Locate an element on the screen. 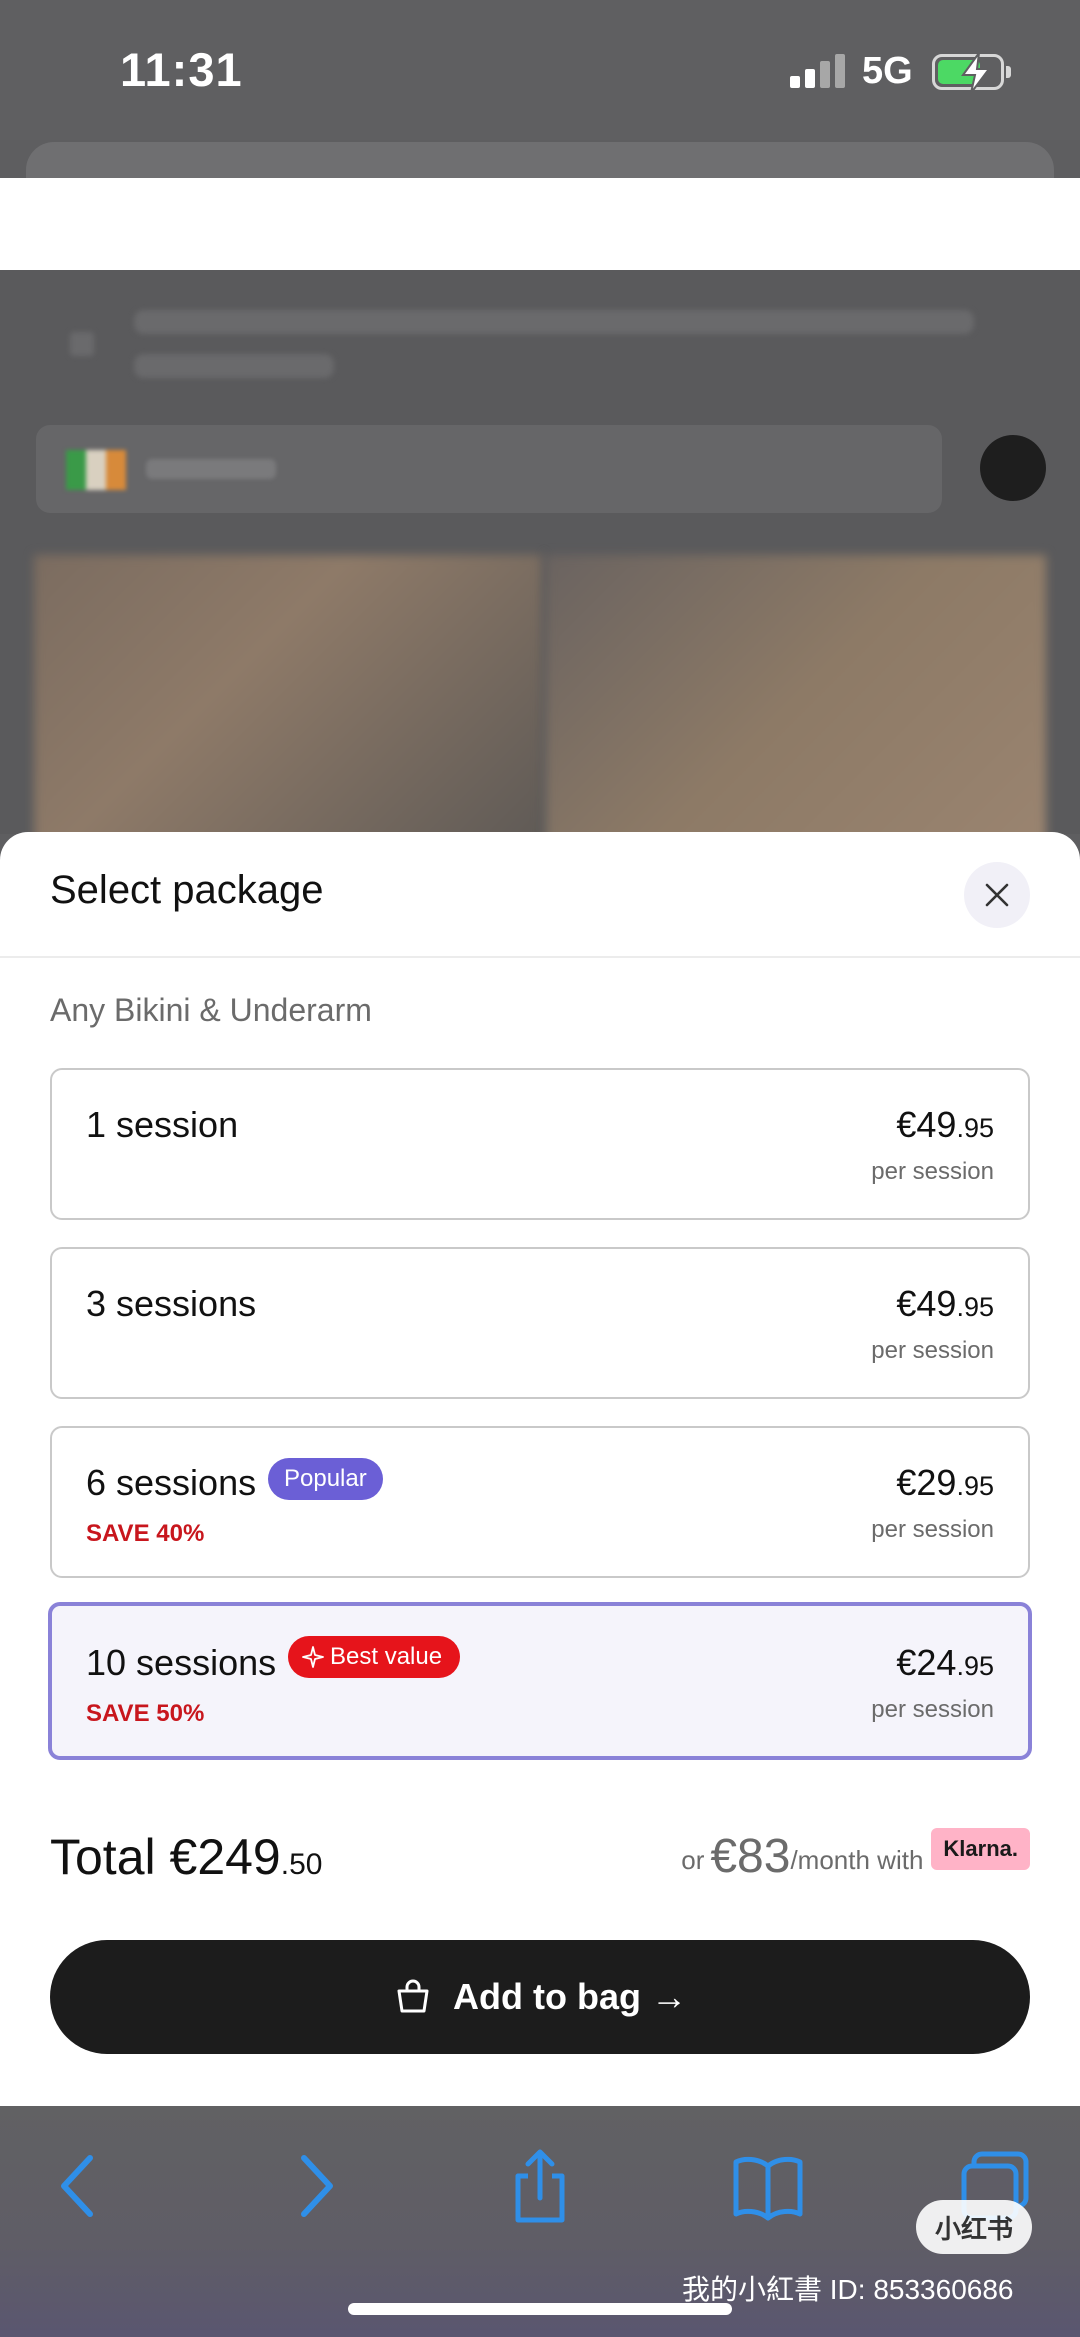  close-button is located at coordinates (997, 895).